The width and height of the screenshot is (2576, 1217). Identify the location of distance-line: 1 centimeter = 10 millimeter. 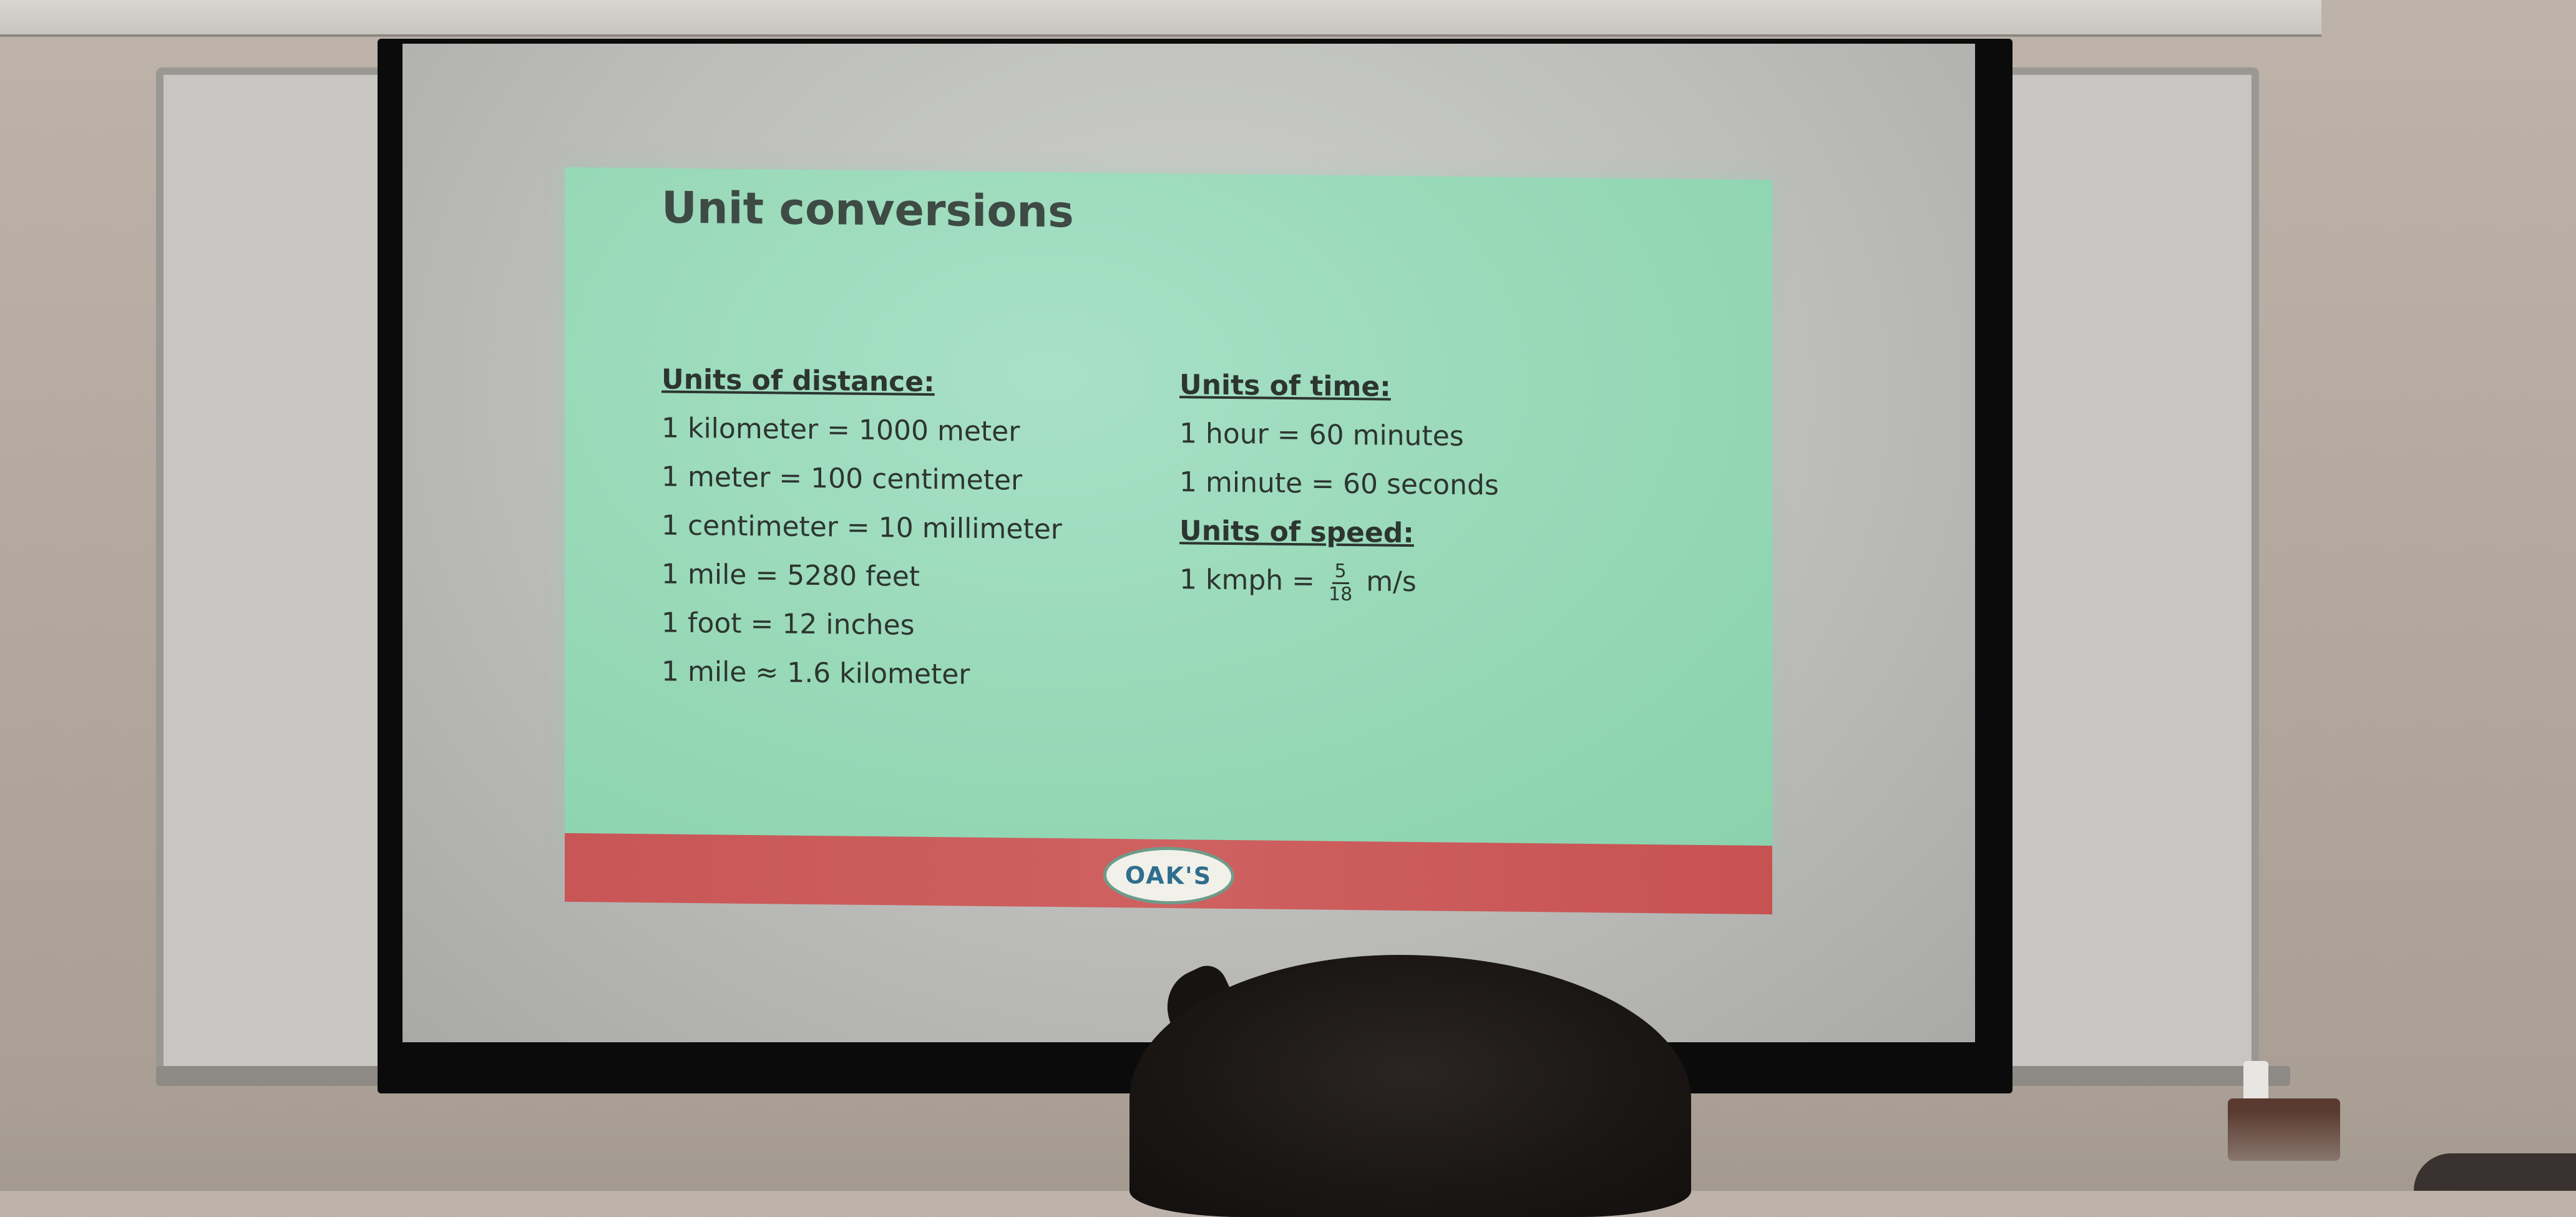
(861, 528).